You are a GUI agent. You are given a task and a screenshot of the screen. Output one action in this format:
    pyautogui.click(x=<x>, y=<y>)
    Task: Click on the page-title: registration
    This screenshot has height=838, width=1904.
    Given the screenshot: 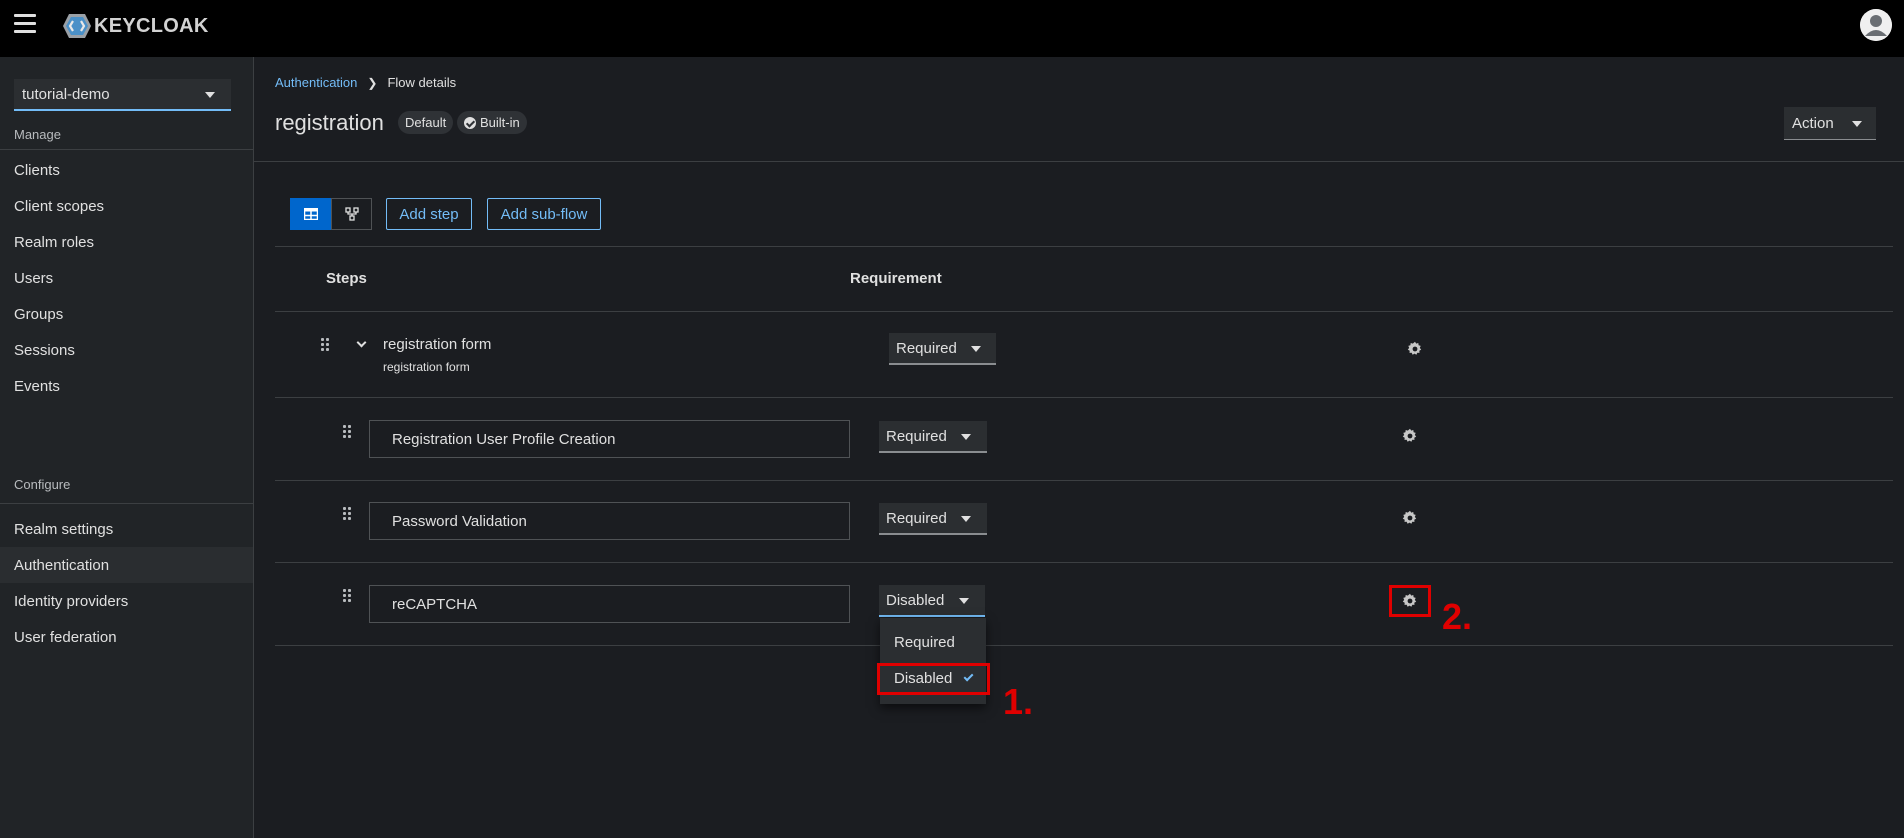 What is the action you would take?
    pyautogui.click(x=329, y=122)
    